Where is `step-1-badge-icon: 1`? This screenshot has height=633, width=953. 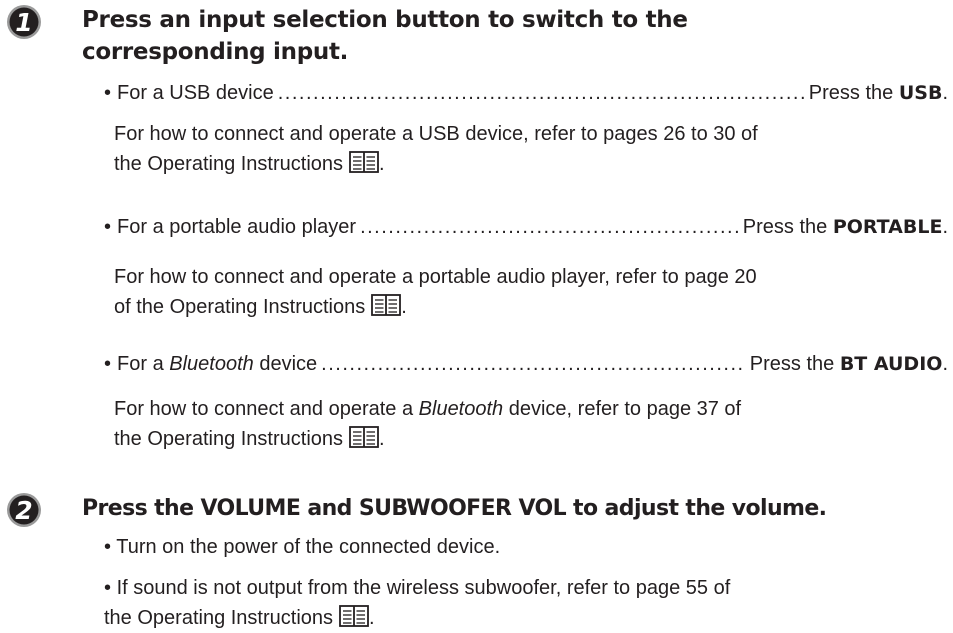 step-1-badge-icon: 1 is located at coordinates (24, 22).